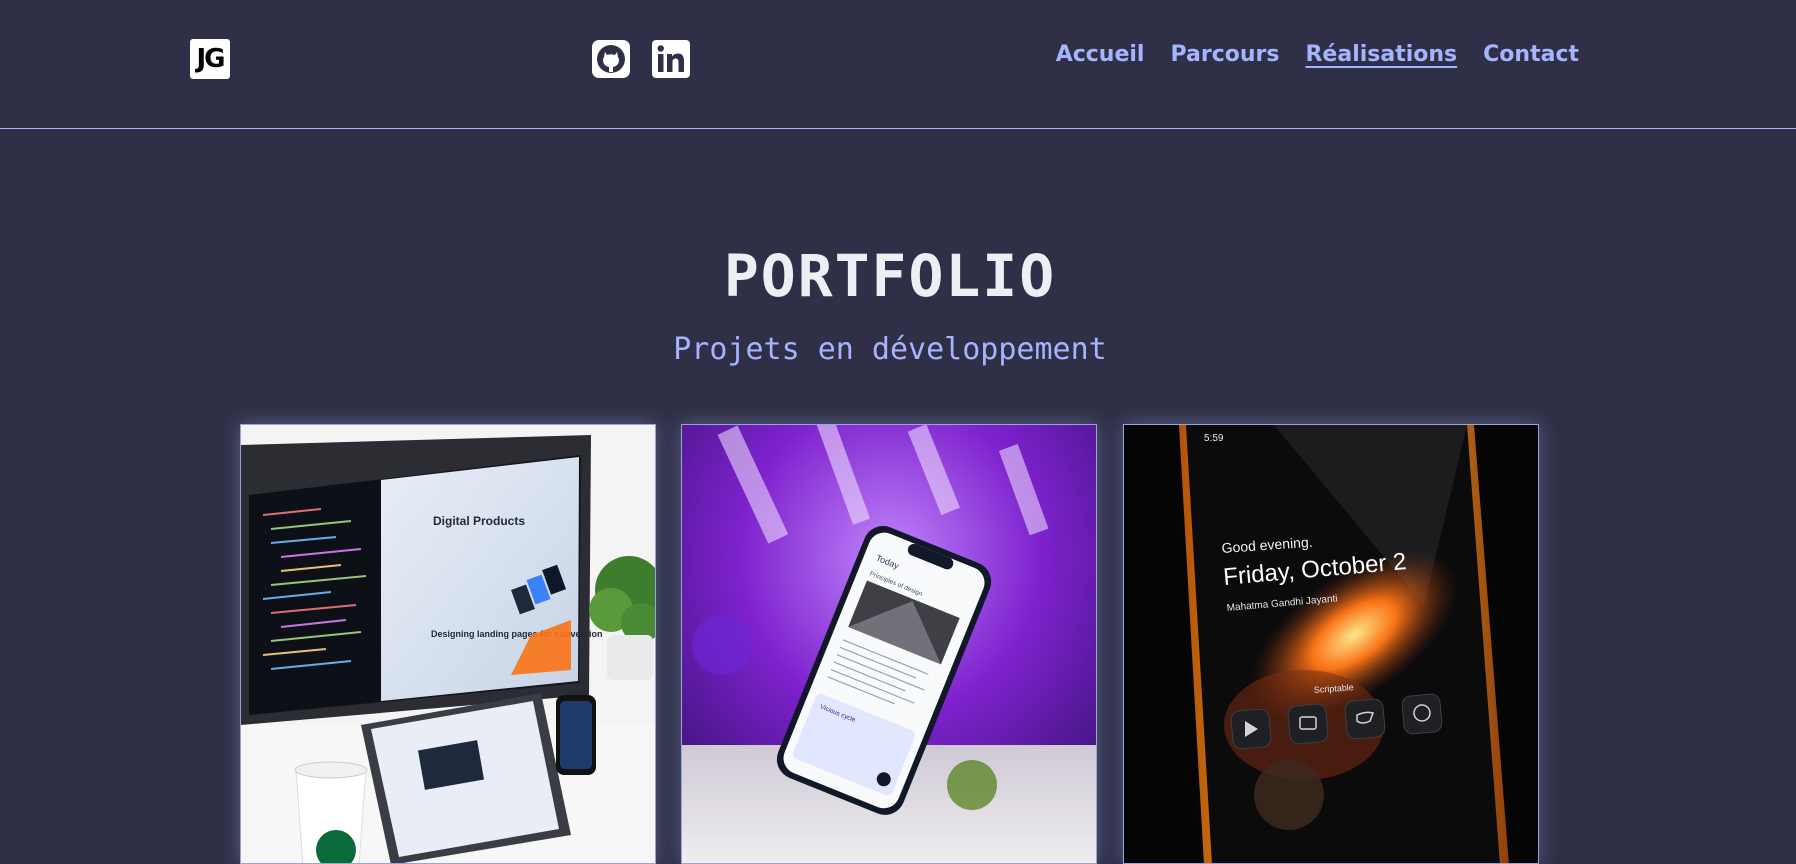 Image resolution: width=1796 pixels, height=864 pixels. I want to click on page-subtitle: Projets en développement, so click(890, 349).